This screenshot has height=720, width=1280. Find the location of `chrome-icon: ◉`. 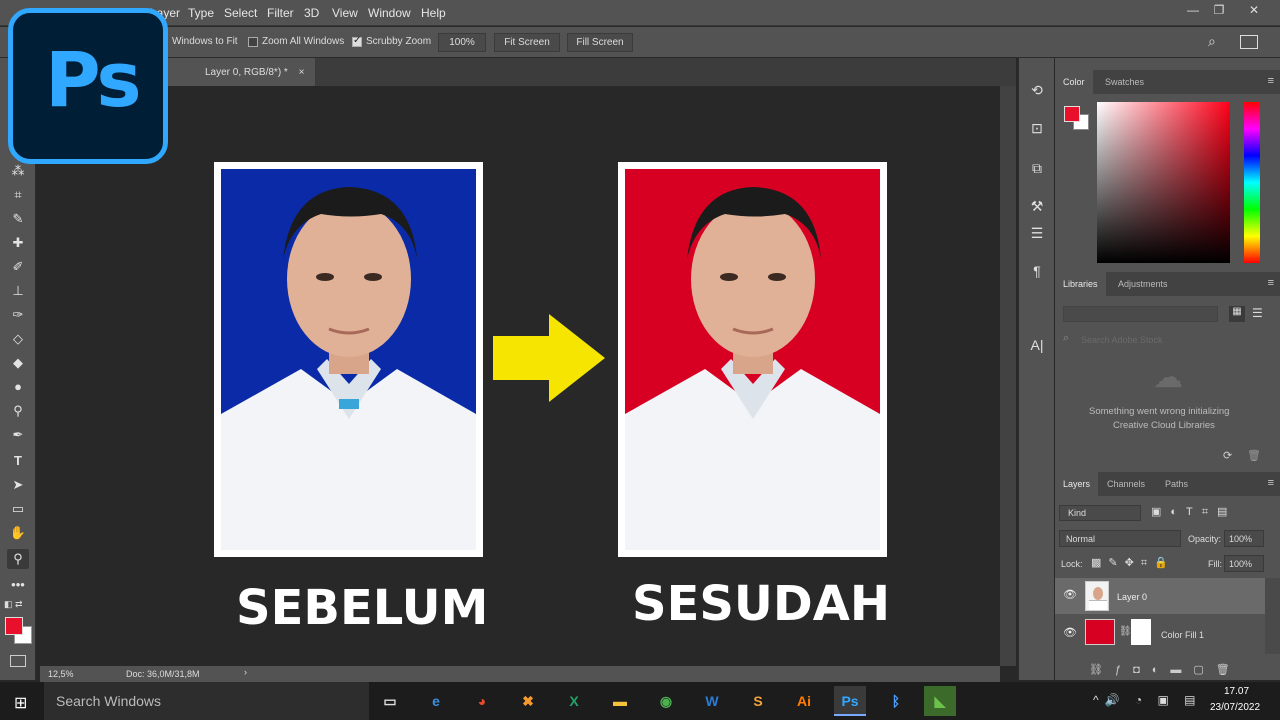

chrome-icon: ◉ is located at coordinates (666, 701).